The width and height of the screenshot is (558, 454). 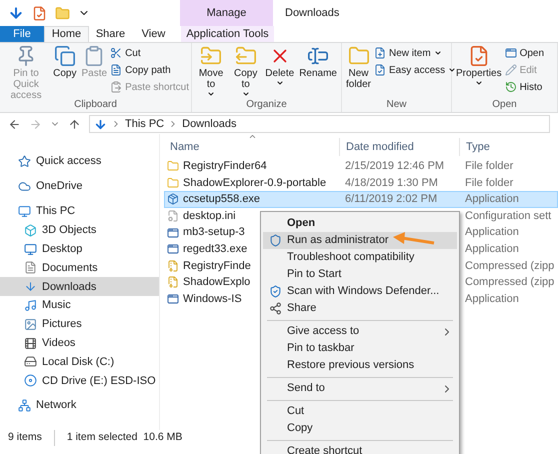 I want to click on file-name: regedt33.exe, so click(x=215, y=250).